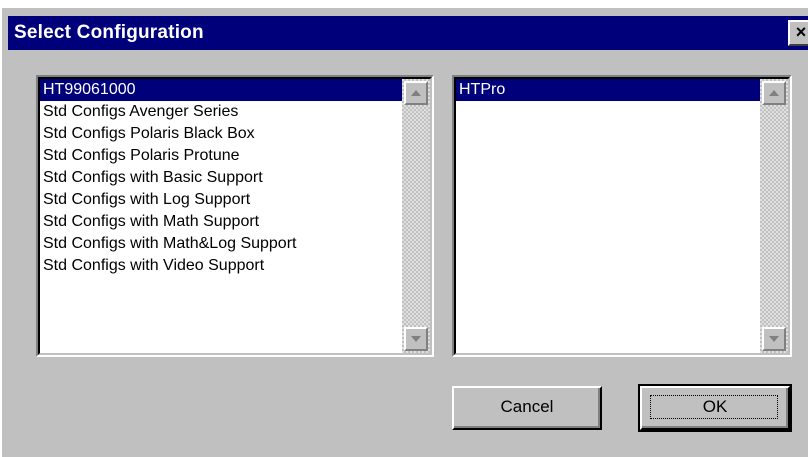 Image resolution: width=808 pixels, height=457 pixels. Describe the element at coordinates (774, 216) in the screenshot. I see `sub-configuration-list-scrollbar` at that location.